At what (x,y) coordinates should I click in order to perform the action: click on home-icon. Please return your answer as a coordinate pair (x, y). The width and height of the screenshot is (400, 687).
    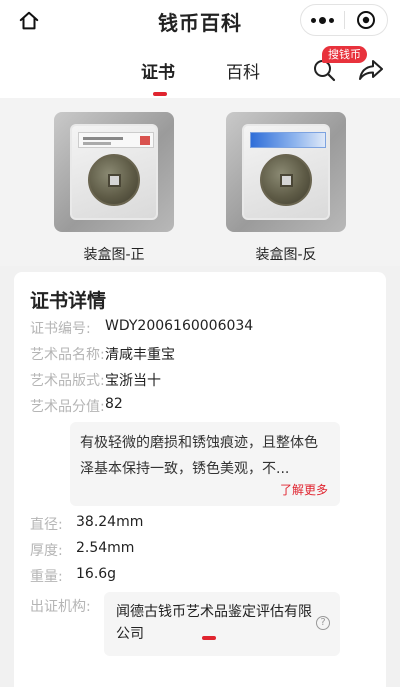
    Looking at the image, I should click on (29, 20).